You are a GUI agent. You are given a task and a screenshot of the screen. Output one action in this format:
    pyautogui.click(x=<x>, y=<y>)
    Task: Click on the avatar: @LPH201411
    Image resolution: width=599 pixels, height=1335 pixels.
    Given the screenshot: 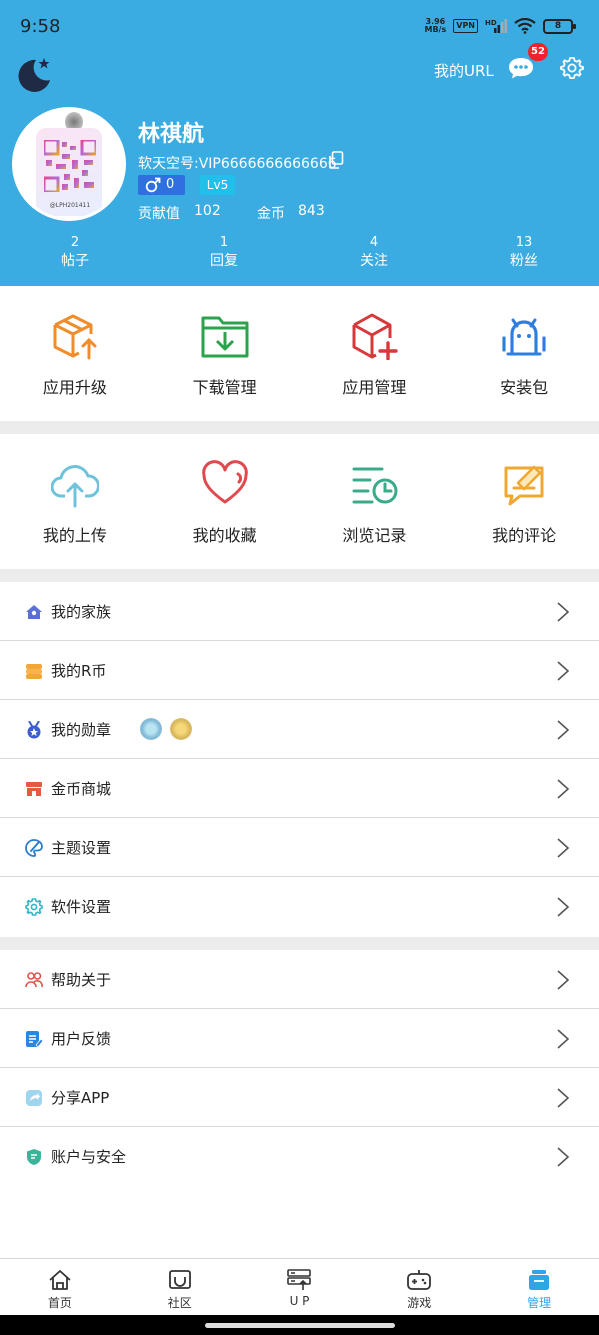 What is the action you would take?
    pyautogui.click(x=69, y=164)
    